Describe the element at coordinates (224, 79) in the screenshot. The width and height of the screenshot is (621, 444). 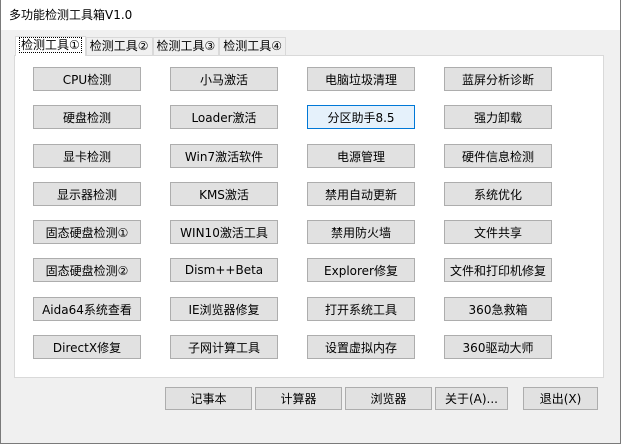
I see `xiaoma-activate-button: 小马激活` at that location.